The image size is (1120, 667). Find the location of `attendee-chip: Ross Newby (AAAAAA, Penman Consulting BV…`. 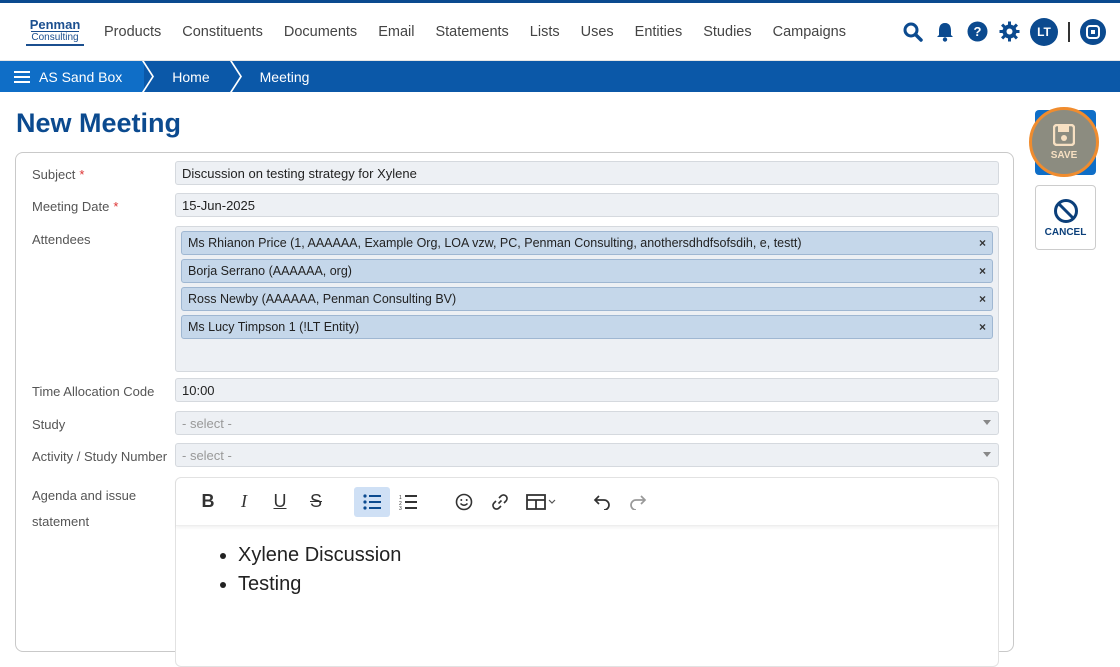

attendee-chip: Ross Newby (AAAAAA, Penman Consulting BV… is located at coordinates (587, 299).